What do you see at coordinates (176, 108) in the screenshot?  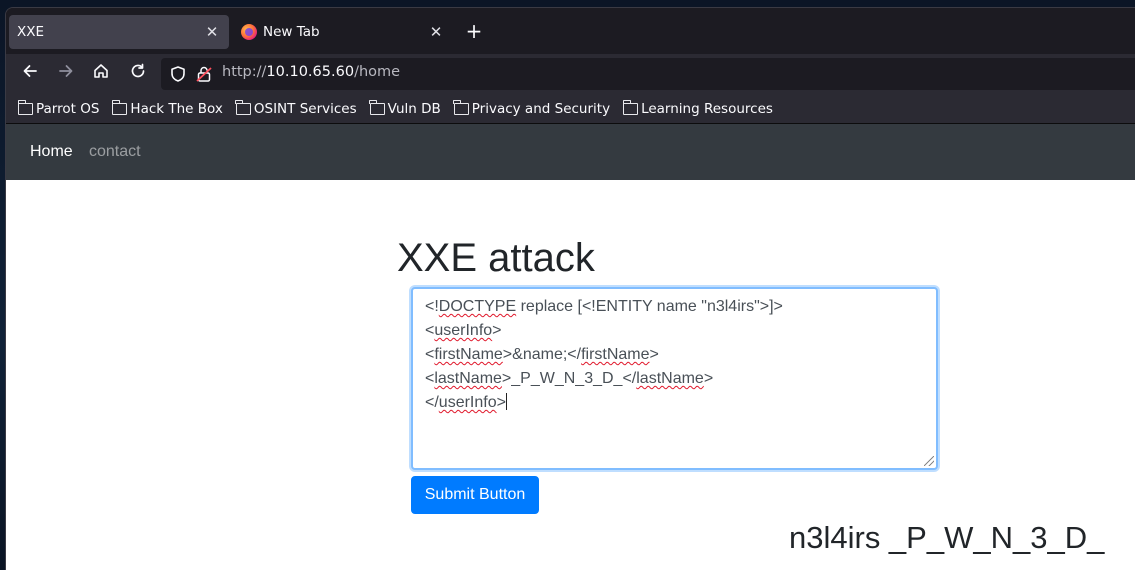 I see `bookmark-label: Hack The Box` at bounding box center [176, 108].